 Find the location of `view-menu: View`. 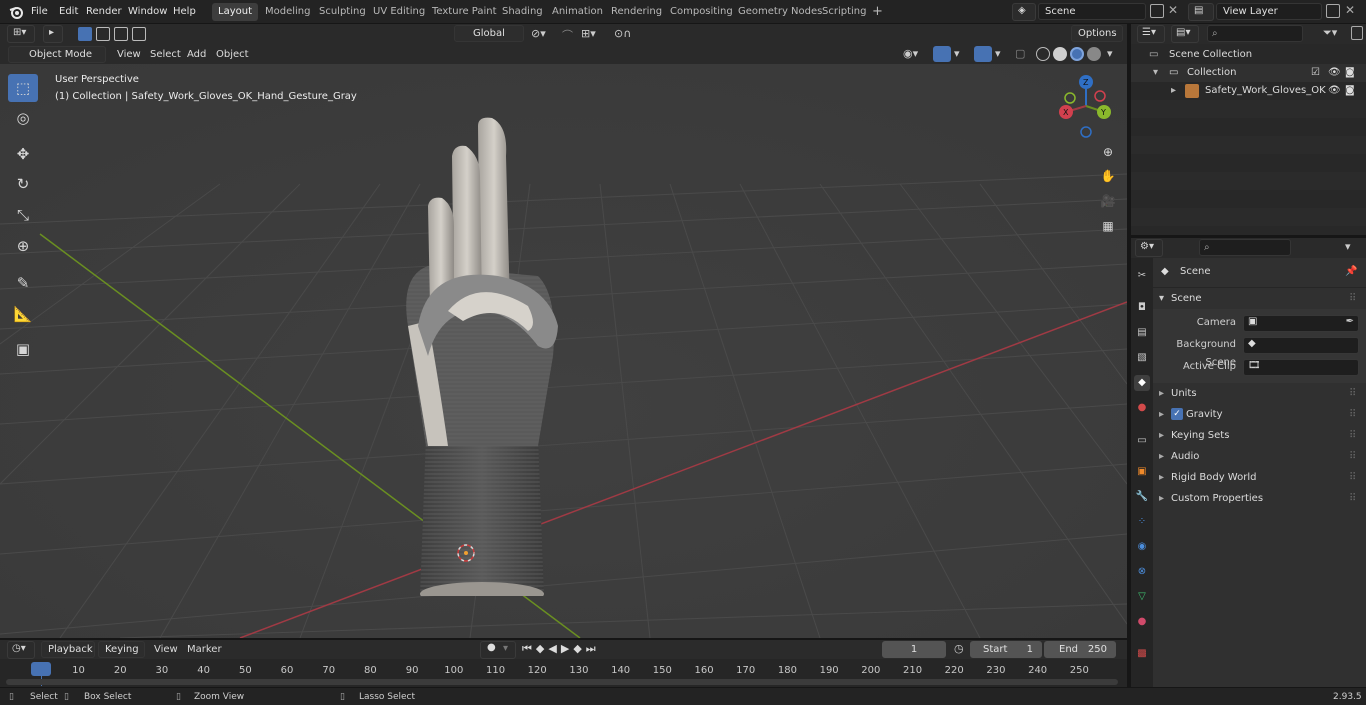

view-menu: View is located at coordinates (129, 54).